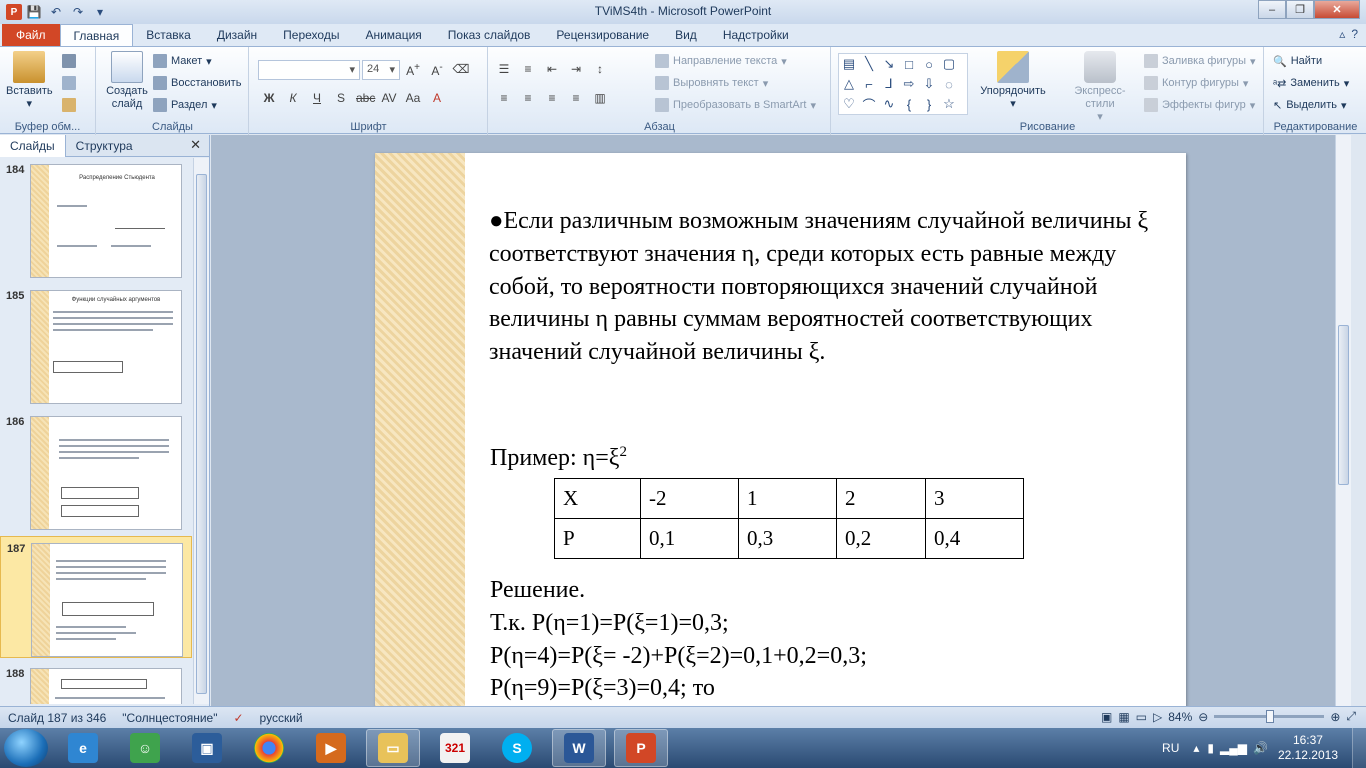  What do you see at coordinates (437, 70) in the screenshot?
I see `shrink-font-icon: A-` at bounding box center [437, 70].